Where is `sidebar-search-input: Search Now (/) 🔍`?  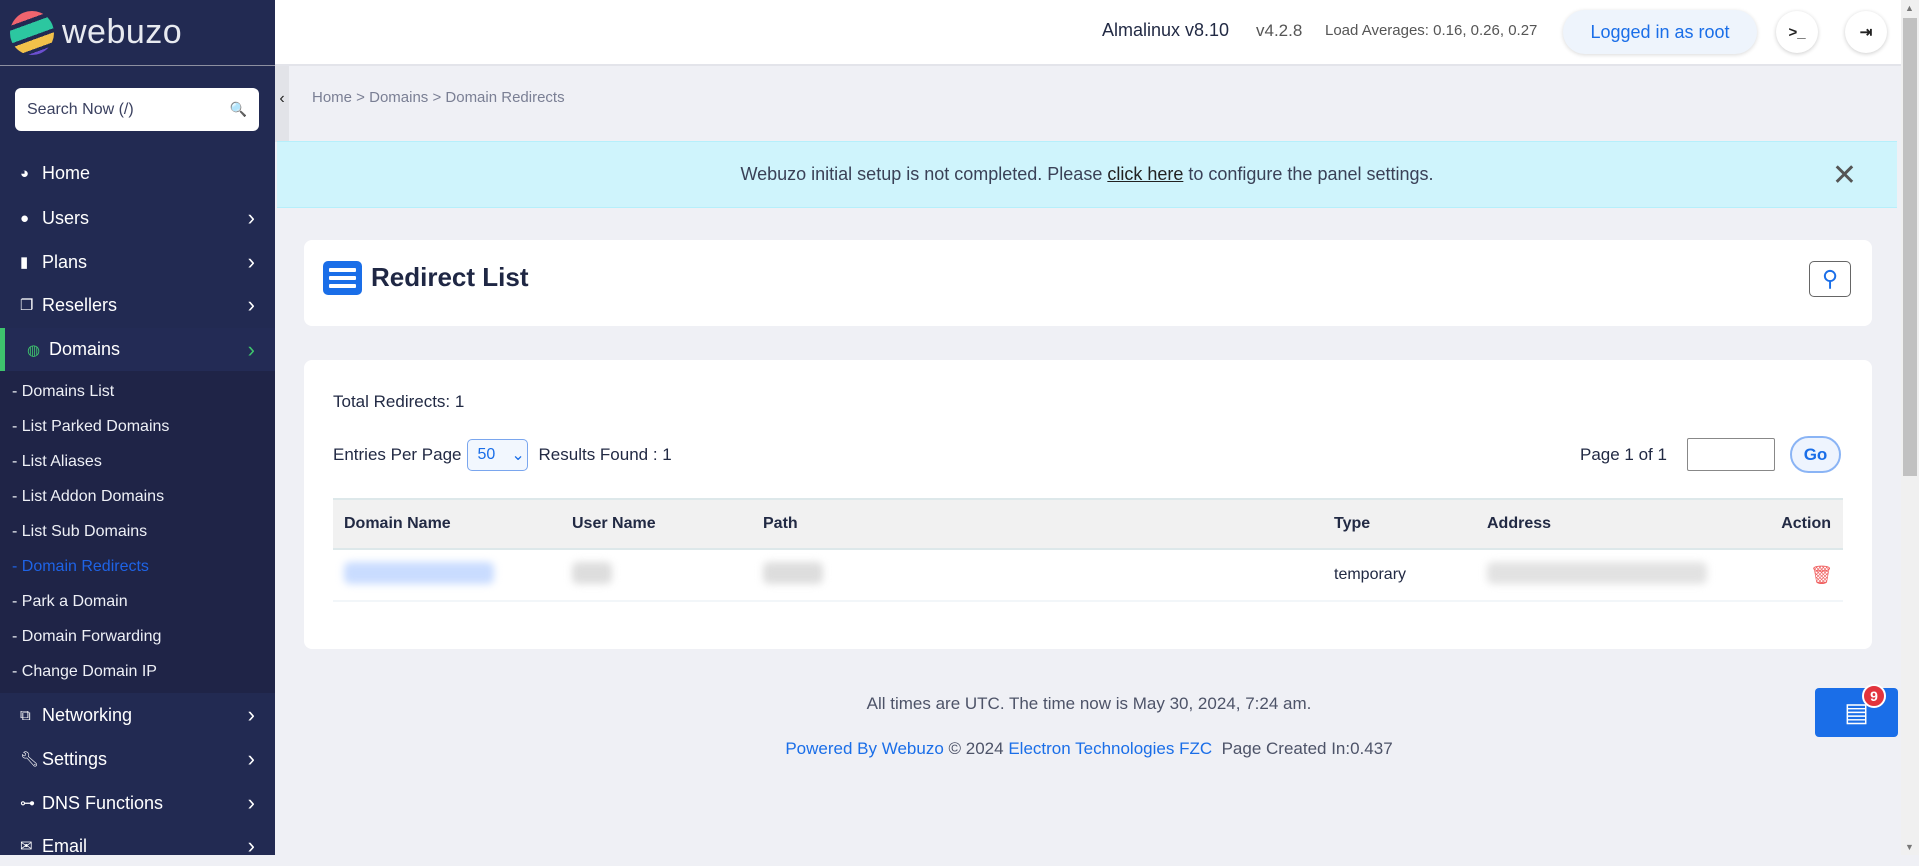
sidebar-search-input: Search Now (/) 🔍 is located at coordinates (137, 109).